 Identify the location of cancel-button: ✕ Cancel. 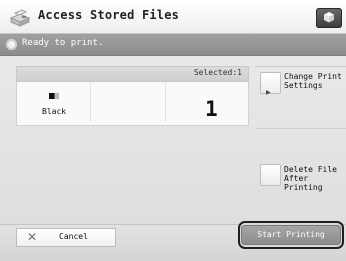
(66, 237).